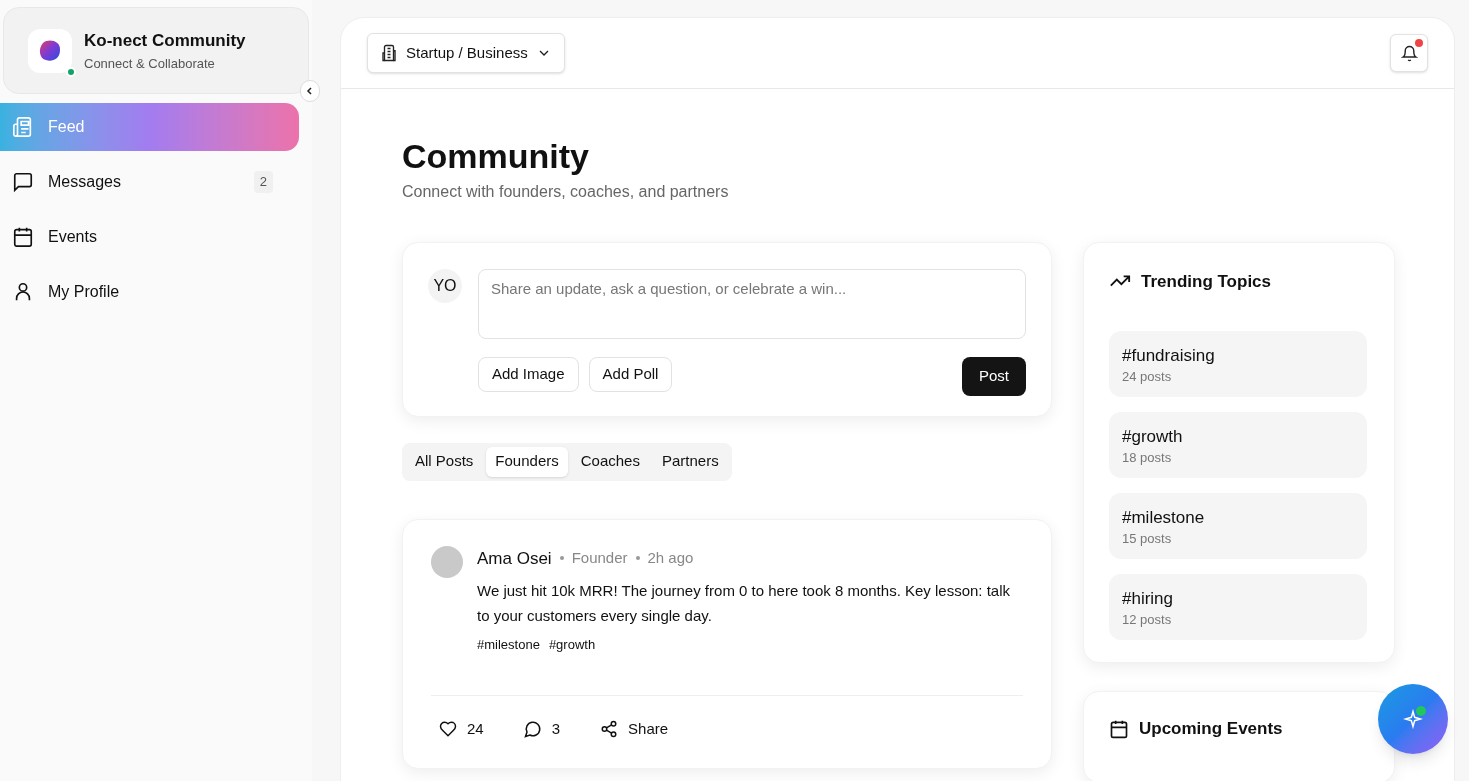  I want to click on composer-button: Add Poll, so click(630, 374).